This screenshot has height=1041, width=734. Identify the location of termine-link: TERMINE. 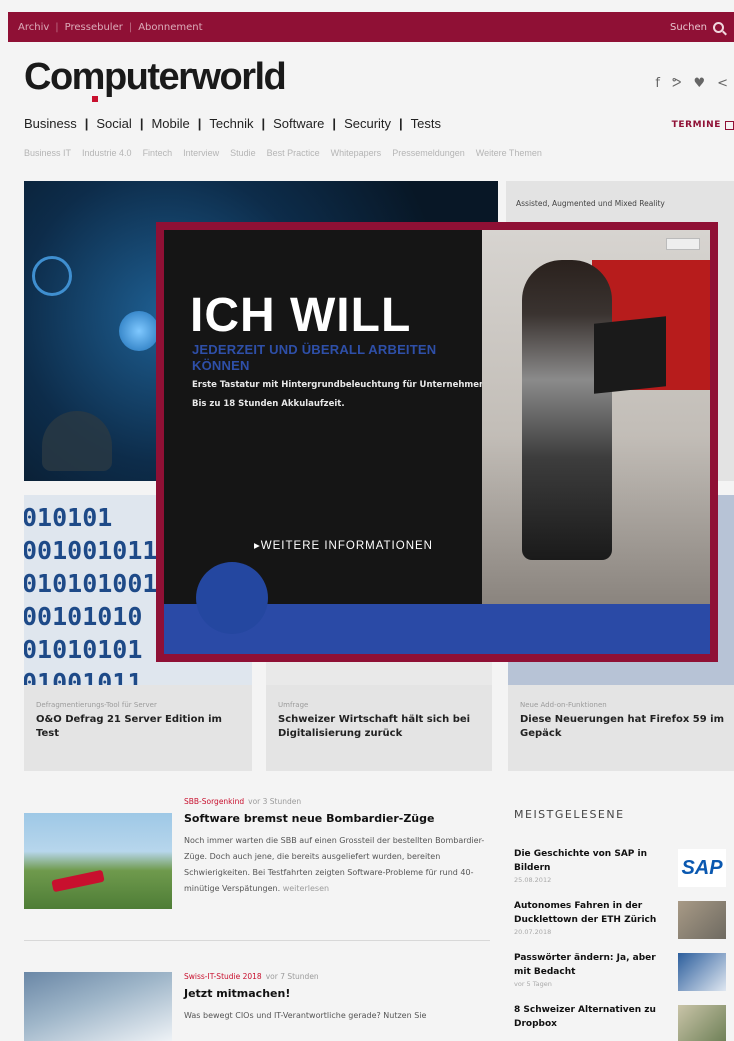
(703, 125).